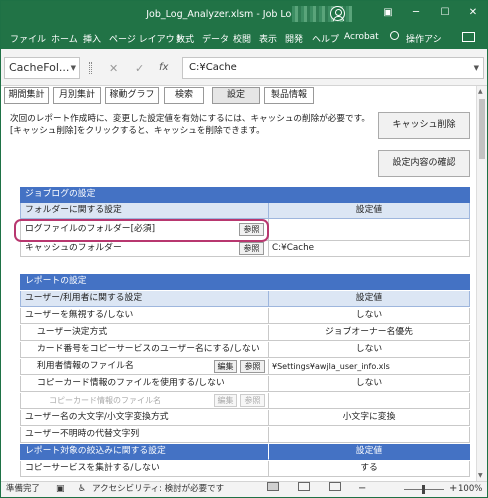  What do you see at coordinates (251, 248) in the screenshot?
I see `browse-button-cache-folder: 参照` at bounding box center [251, 248].